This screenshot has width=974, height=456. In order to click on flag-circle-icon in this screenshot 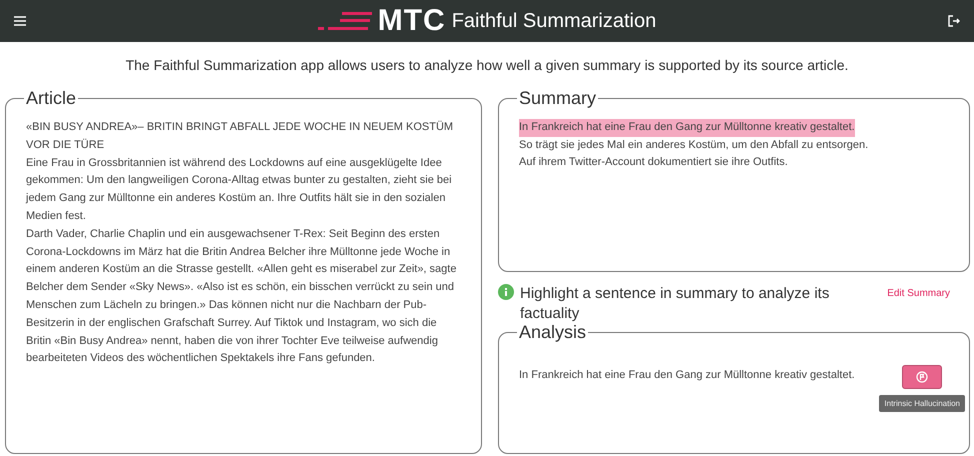, I will do `click(922, 377)`.